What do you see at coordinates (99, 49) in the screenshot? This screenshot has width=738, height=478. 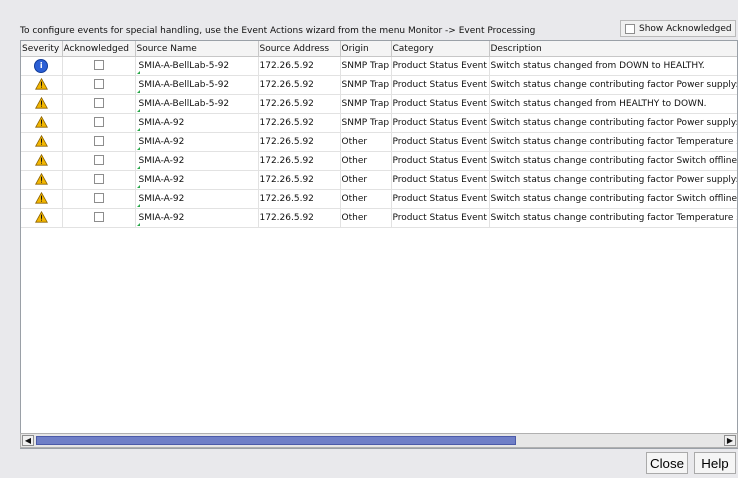 I see `column-header-acknowledged: Acknowledged` at bounding box center [99, 49].